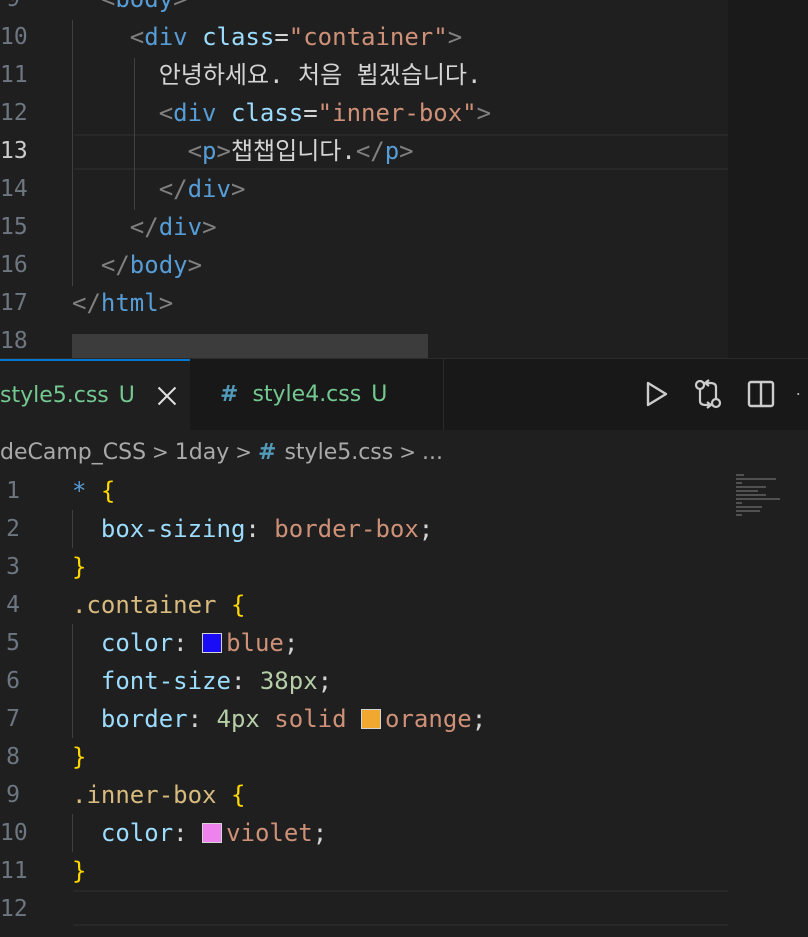 This screenshot has height=937, width=808. What do you see at coordinates (399, 681) in the screenshot?
I see `code-line: font-size: 38px;` at bounding box center [399, 681].